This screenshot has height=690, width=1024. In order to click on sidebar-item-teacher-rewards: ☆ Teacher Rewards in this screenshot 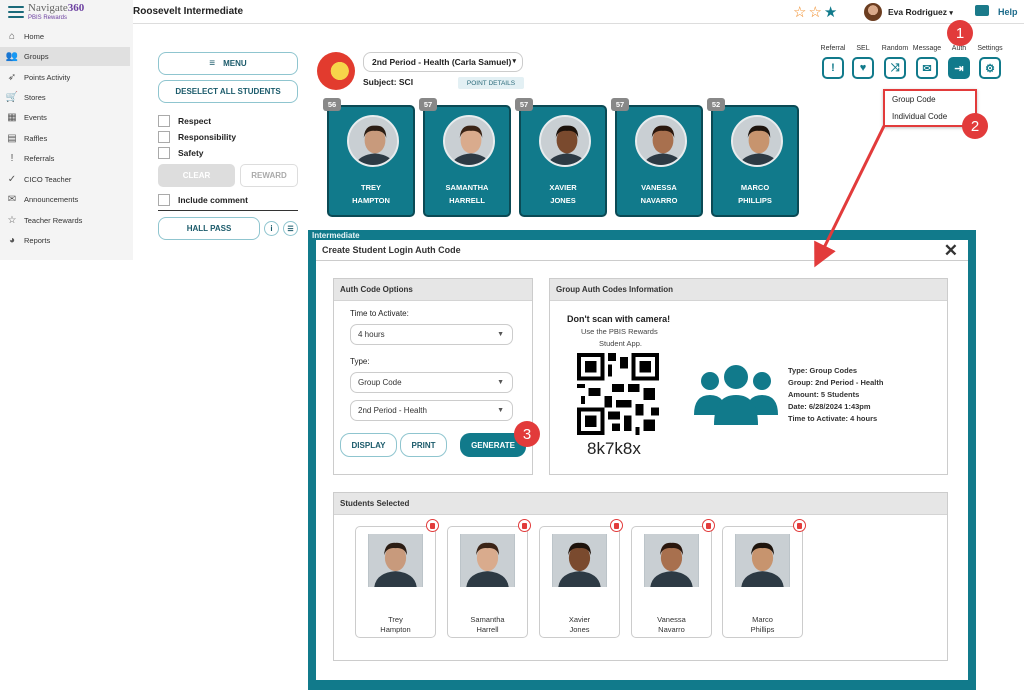, I will do `click(65, 220)`.